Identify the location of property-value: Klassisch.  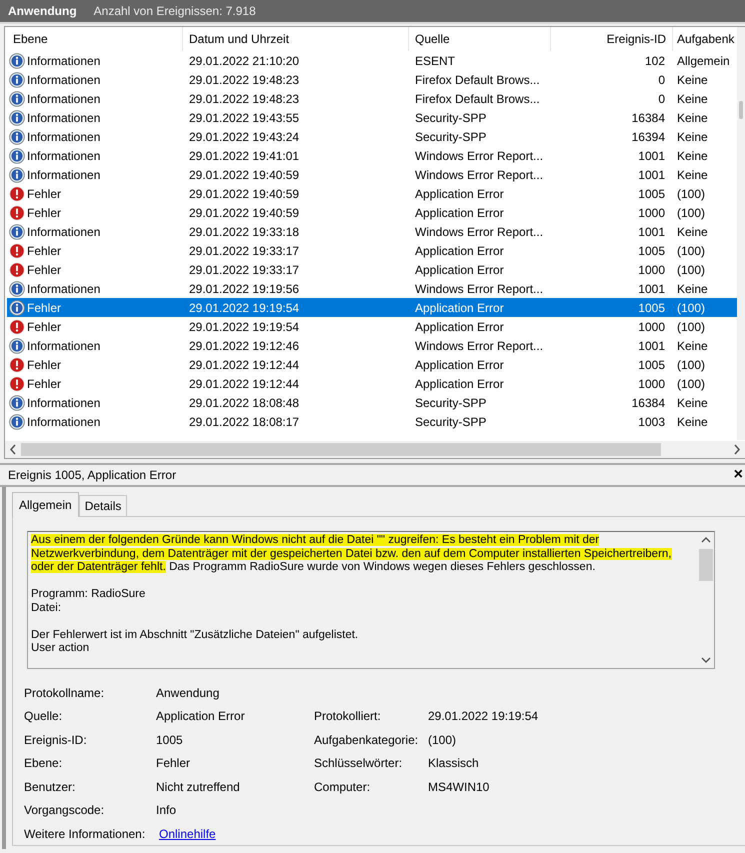
(453, 763).